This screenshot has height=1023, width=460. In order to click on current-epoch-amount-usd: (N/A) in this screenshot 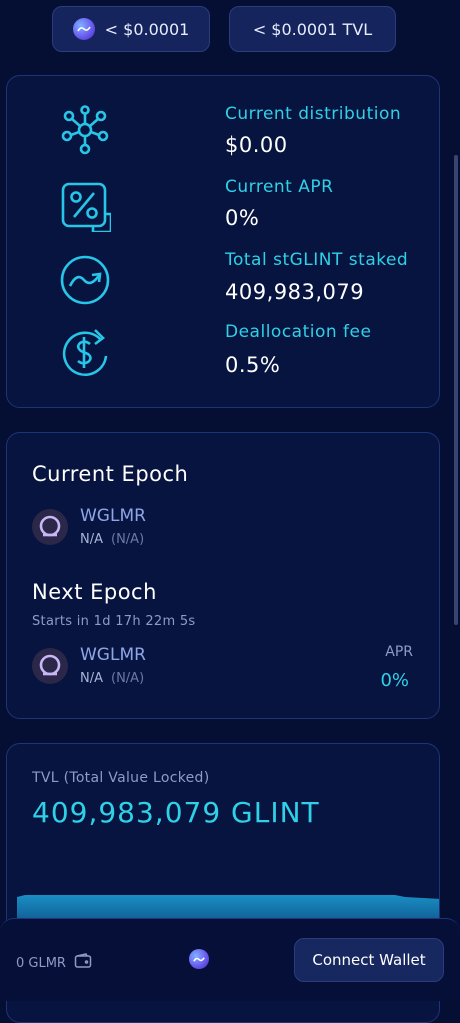, I will do `click(128, 539)`.